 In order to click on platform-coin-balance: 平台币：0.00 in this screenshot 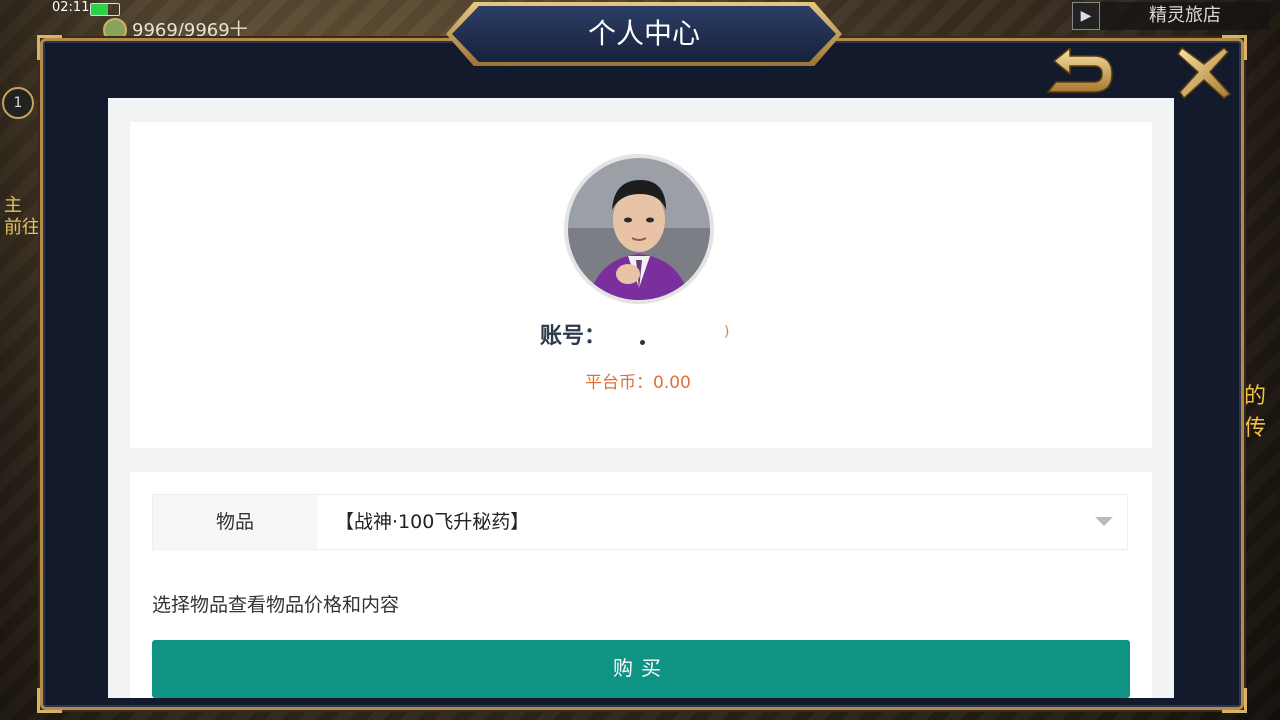, I will do `click(638, 383)`.